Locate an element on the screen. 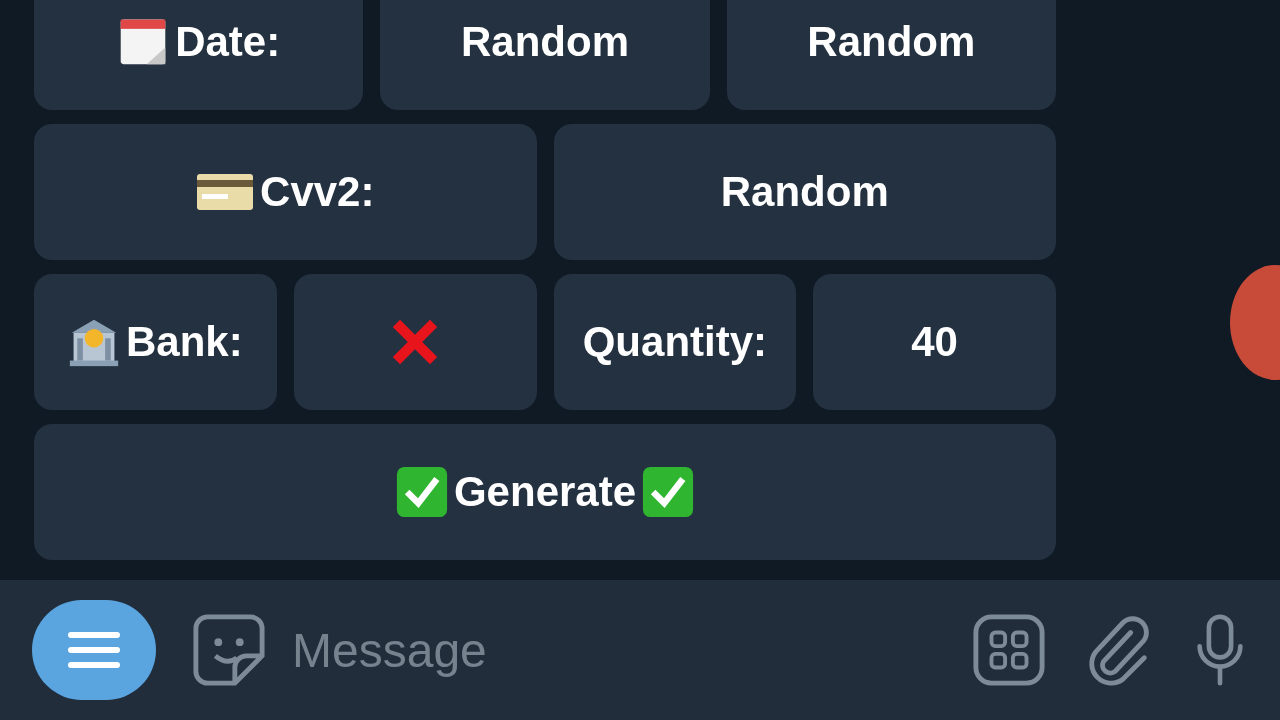 The width and height of the screenshot is (1280, 720). menu-icon is located at coordinates (94, 650).